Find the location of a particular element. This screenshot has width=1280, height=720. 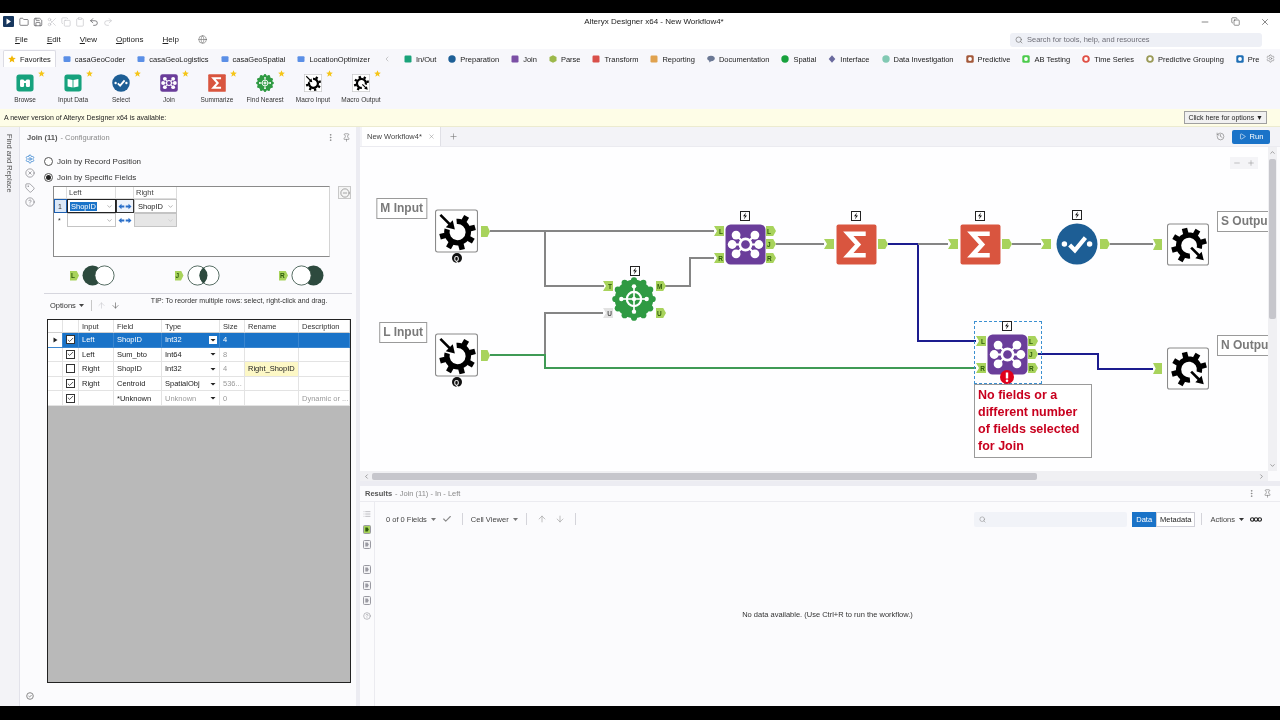

menu-item: File is located at coordinates (21, 39).